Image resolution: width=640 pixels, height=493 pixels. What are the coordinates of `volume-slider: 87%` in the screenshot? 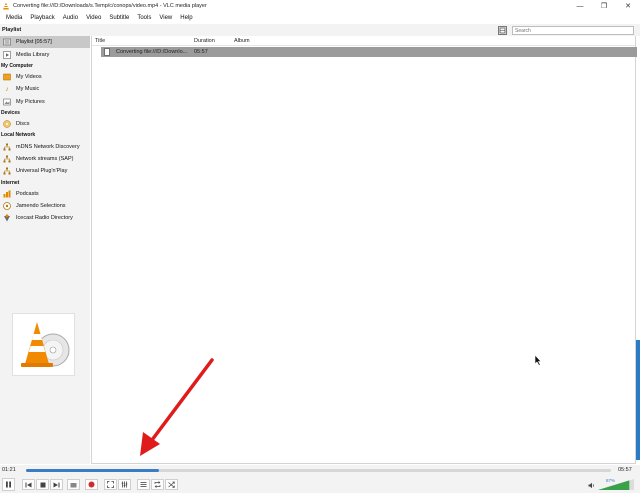 It's located at (611, 484).